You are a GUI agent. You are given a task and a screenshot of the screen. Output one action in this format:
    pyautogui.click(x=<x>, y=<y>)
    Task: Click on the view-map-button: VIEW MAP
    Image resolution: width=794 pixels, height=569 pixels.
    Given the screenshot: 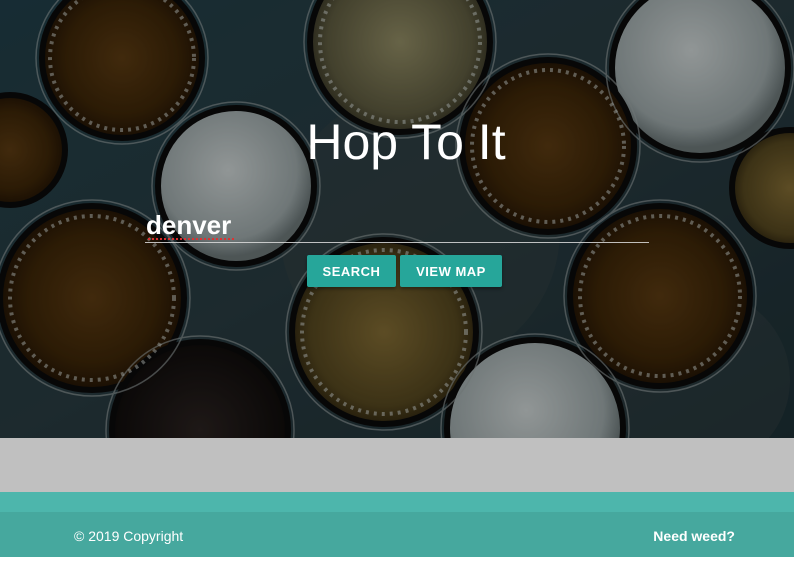 What is the action you would take?
    pyautogui.click(x=451, y=271)
    